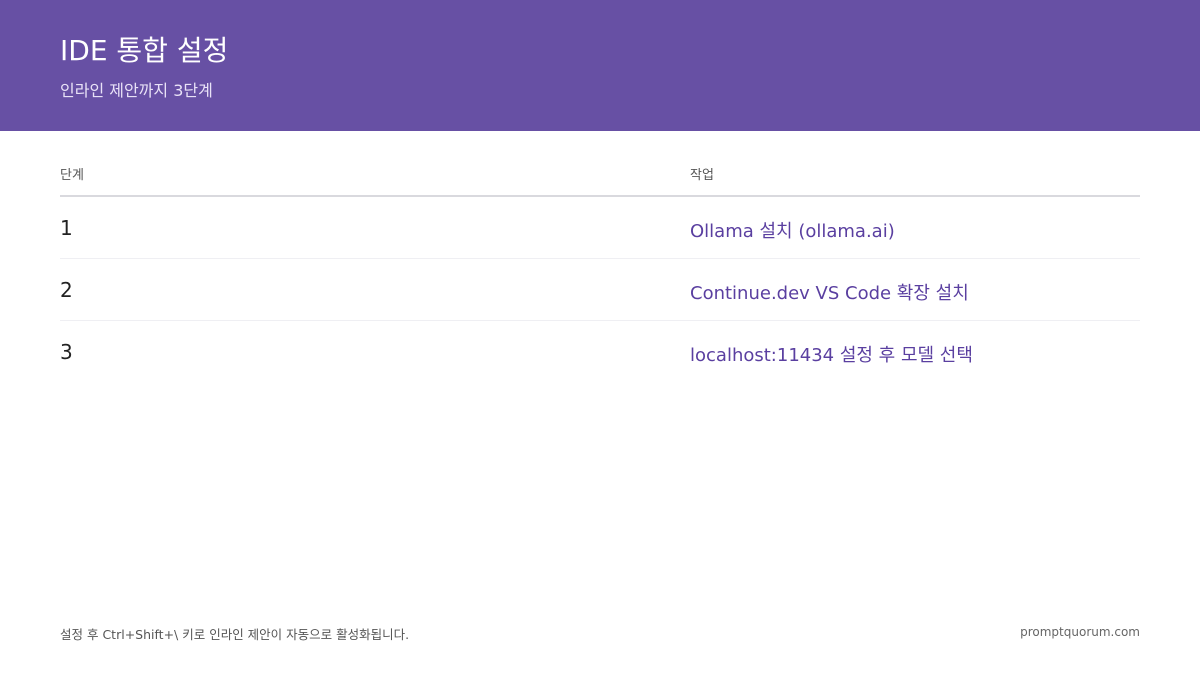 The height and width of the screenshot is (675, 1200). I want to click on table-row: 2 Continue.dev VS Code 확장 설치, so click(600, 290).